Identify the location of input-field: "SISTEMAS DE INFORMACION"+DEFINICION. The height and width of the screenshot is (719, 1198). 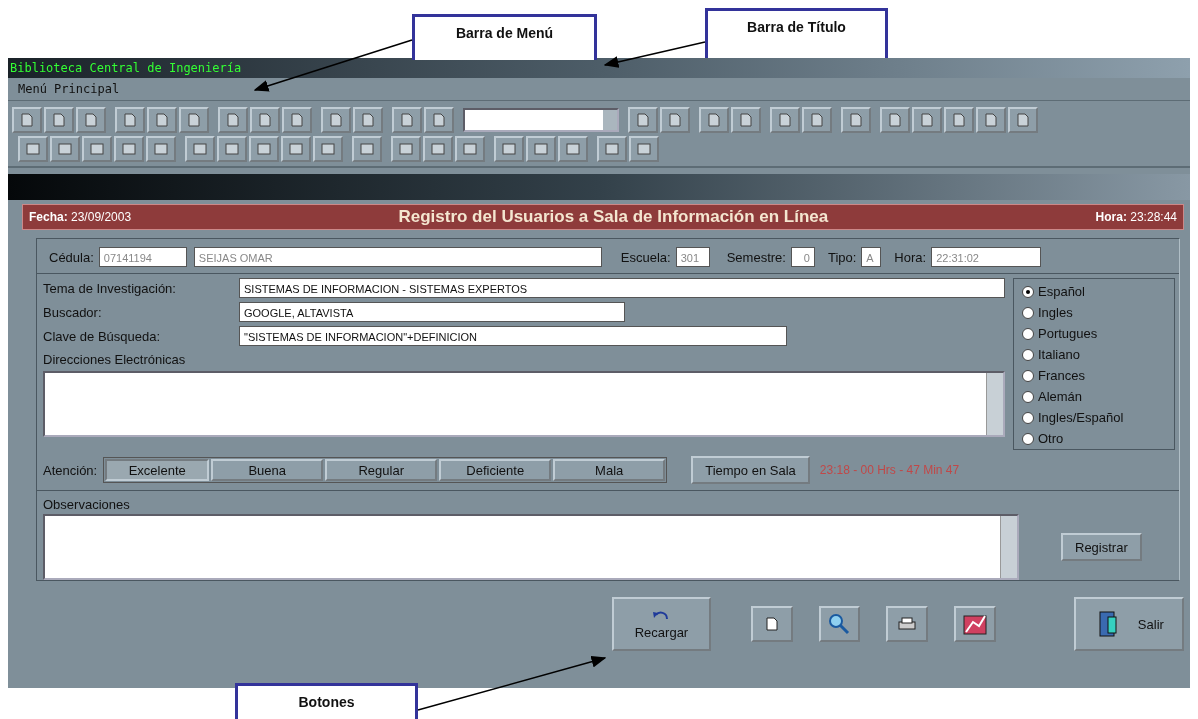
(513, 336).